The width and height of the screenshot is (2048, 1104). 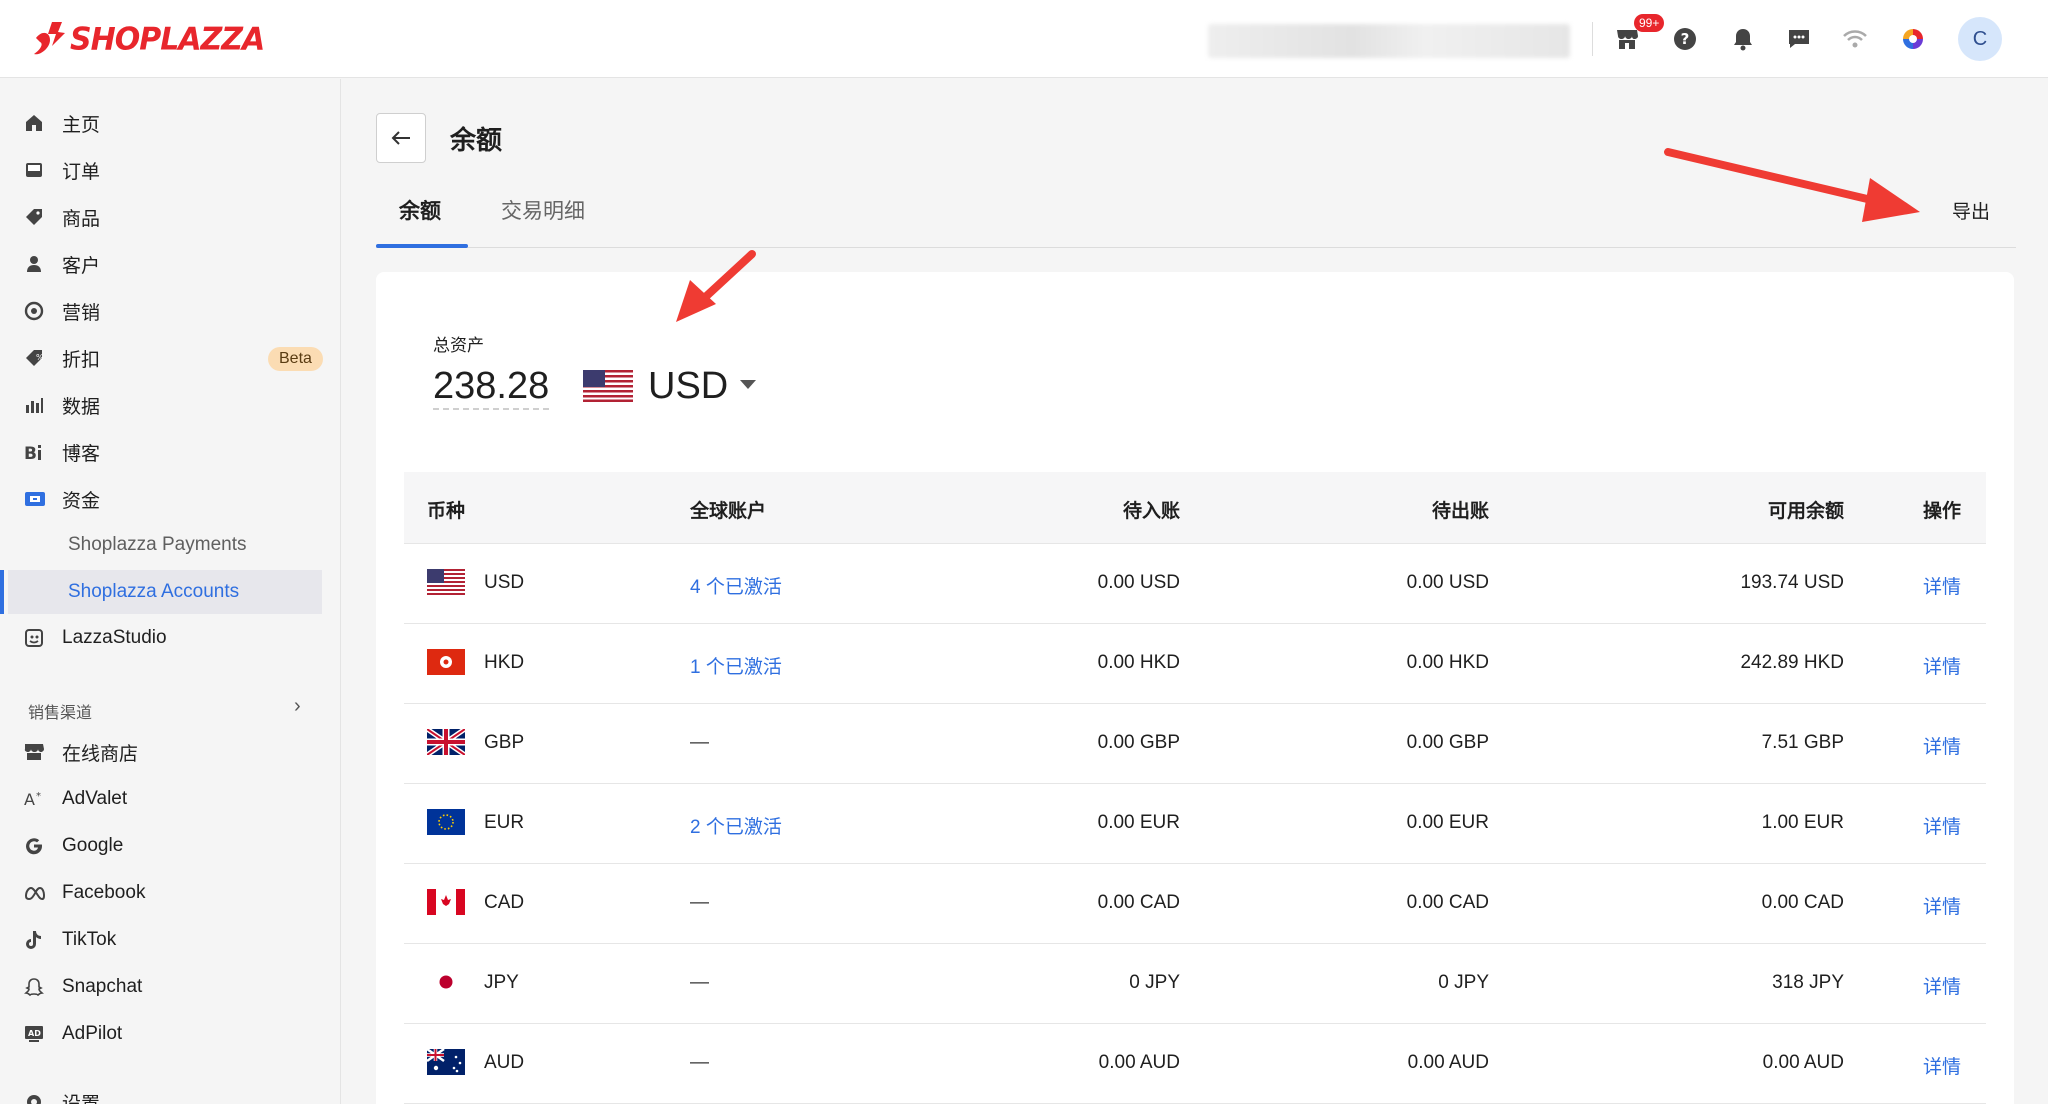 I want to click on available-balance: 0.00 AUD, so click(x=1803, y=1062).